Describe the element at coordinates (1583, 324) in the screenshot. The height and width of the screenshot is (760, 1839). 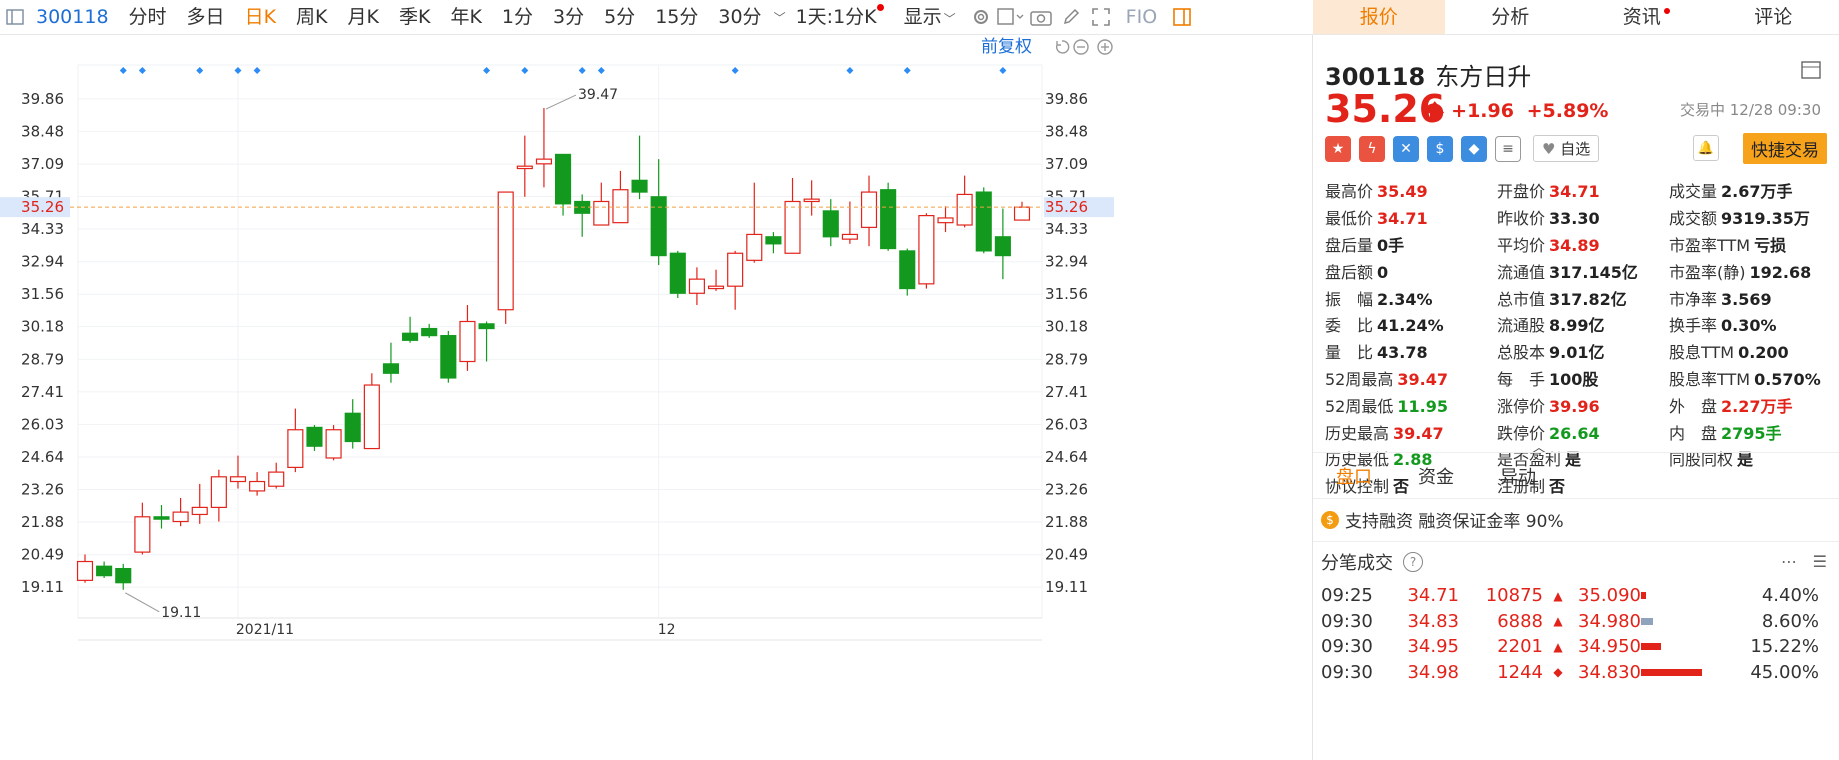
I see `quote-cell: 流通股 8.99亿` at that location.